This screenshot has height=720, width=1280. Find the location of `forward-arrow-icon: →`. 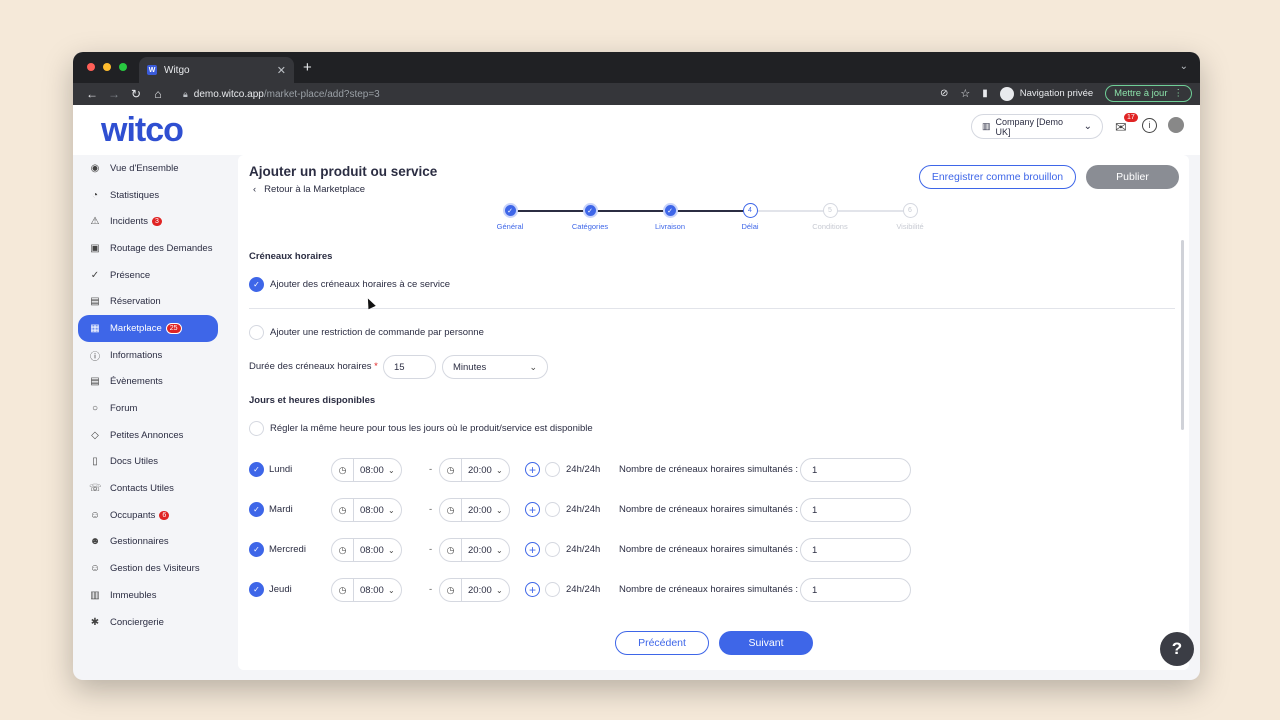

forward-arrow-icon: → is located at coordinates (114, 94).